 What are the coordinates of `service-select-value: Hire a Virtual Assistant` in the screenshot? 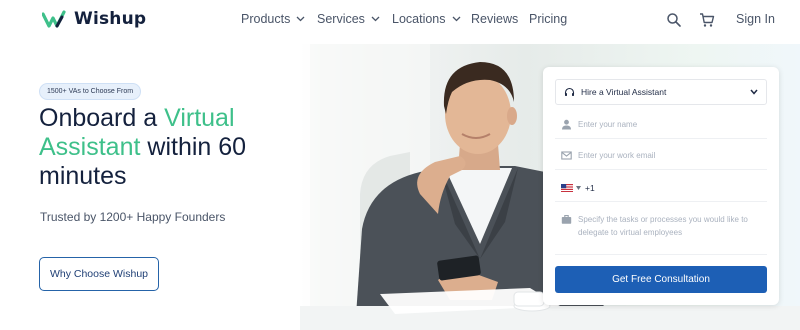 It's located at (624, 92).